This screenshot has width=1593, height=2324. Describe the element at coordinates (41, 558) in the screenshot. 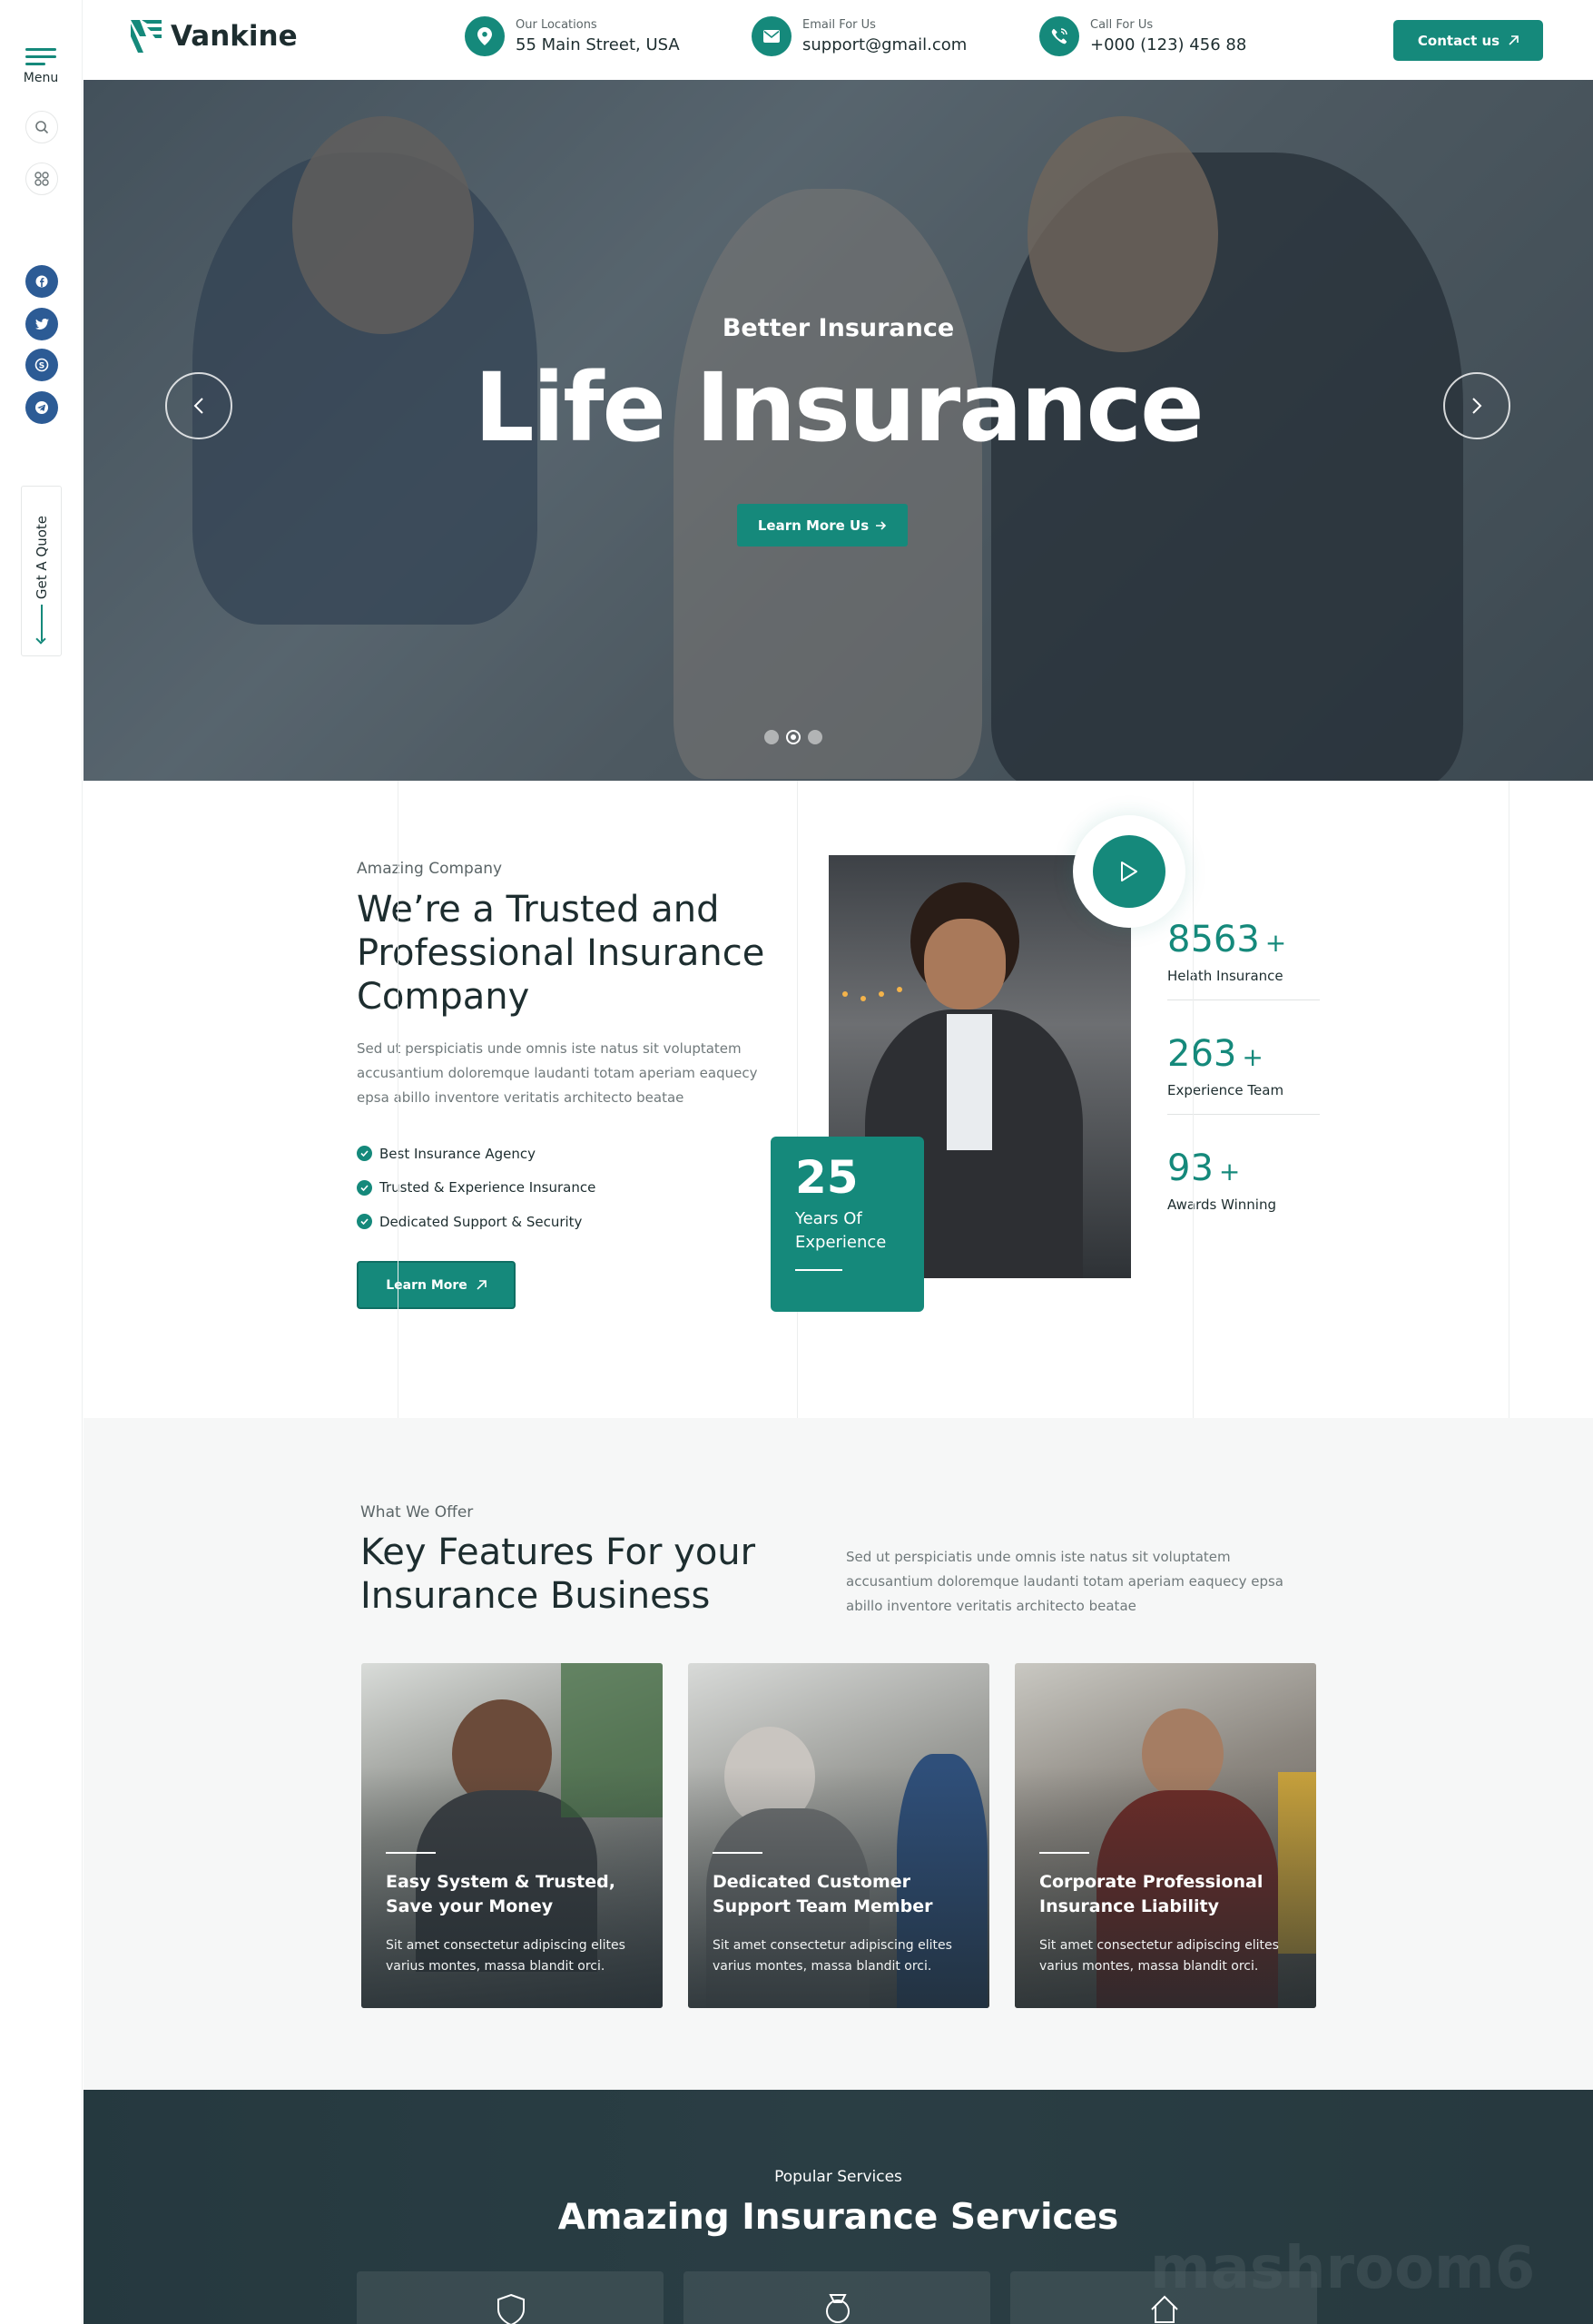

I see `get-a-quote-label: Get A Quote` at that location.